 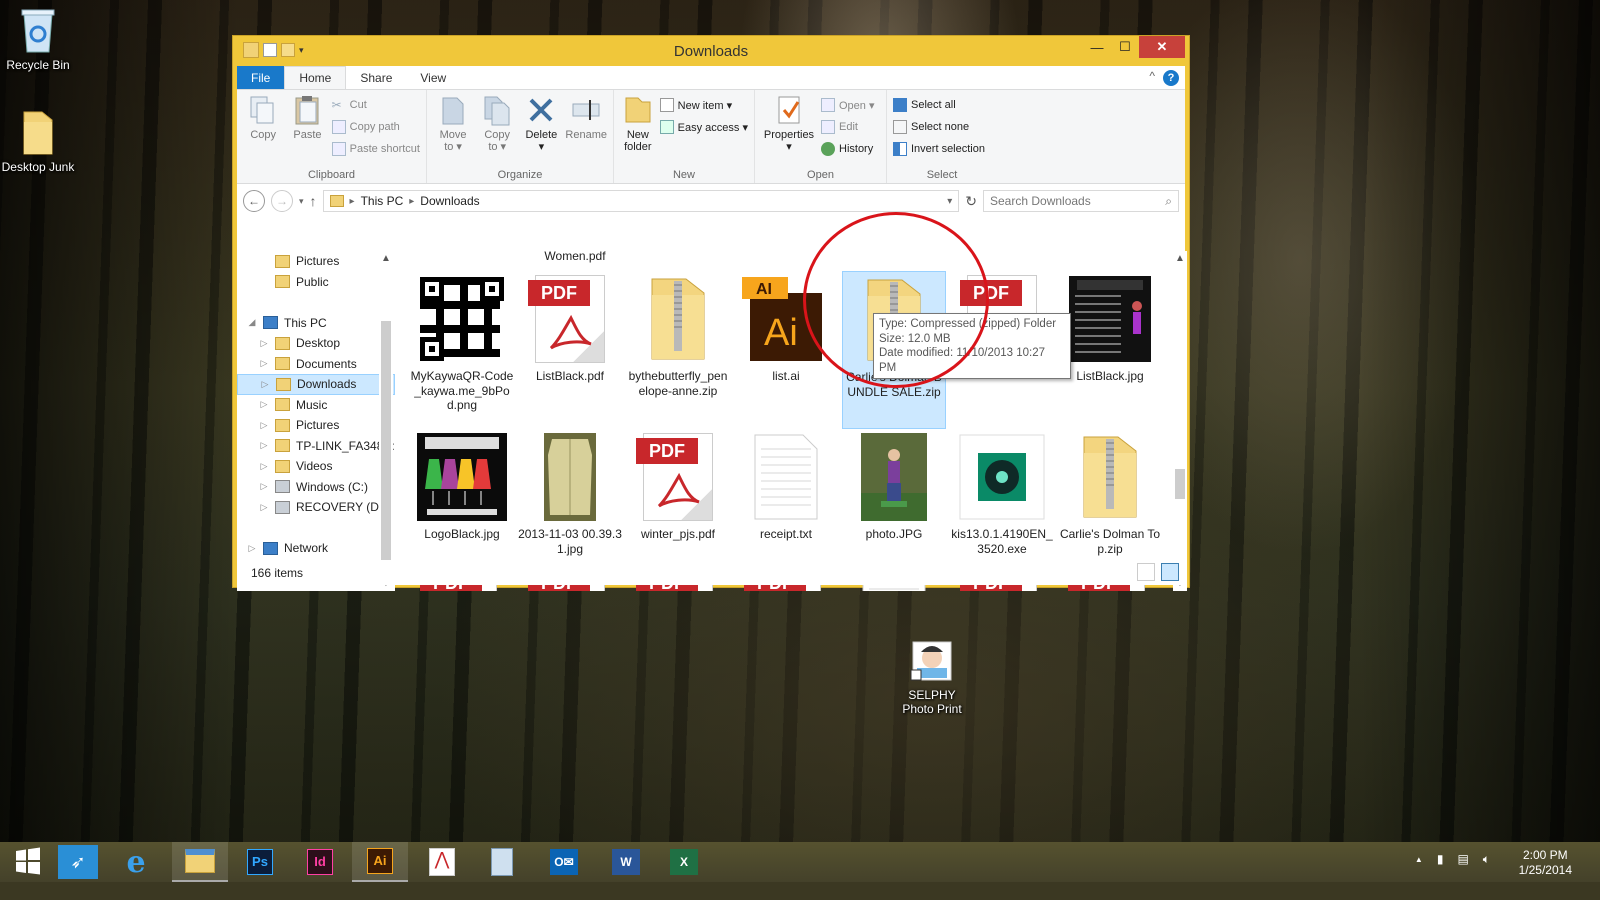 I want to click on collapse-ribbon-icon: ^, so click(x=1152, y=76).